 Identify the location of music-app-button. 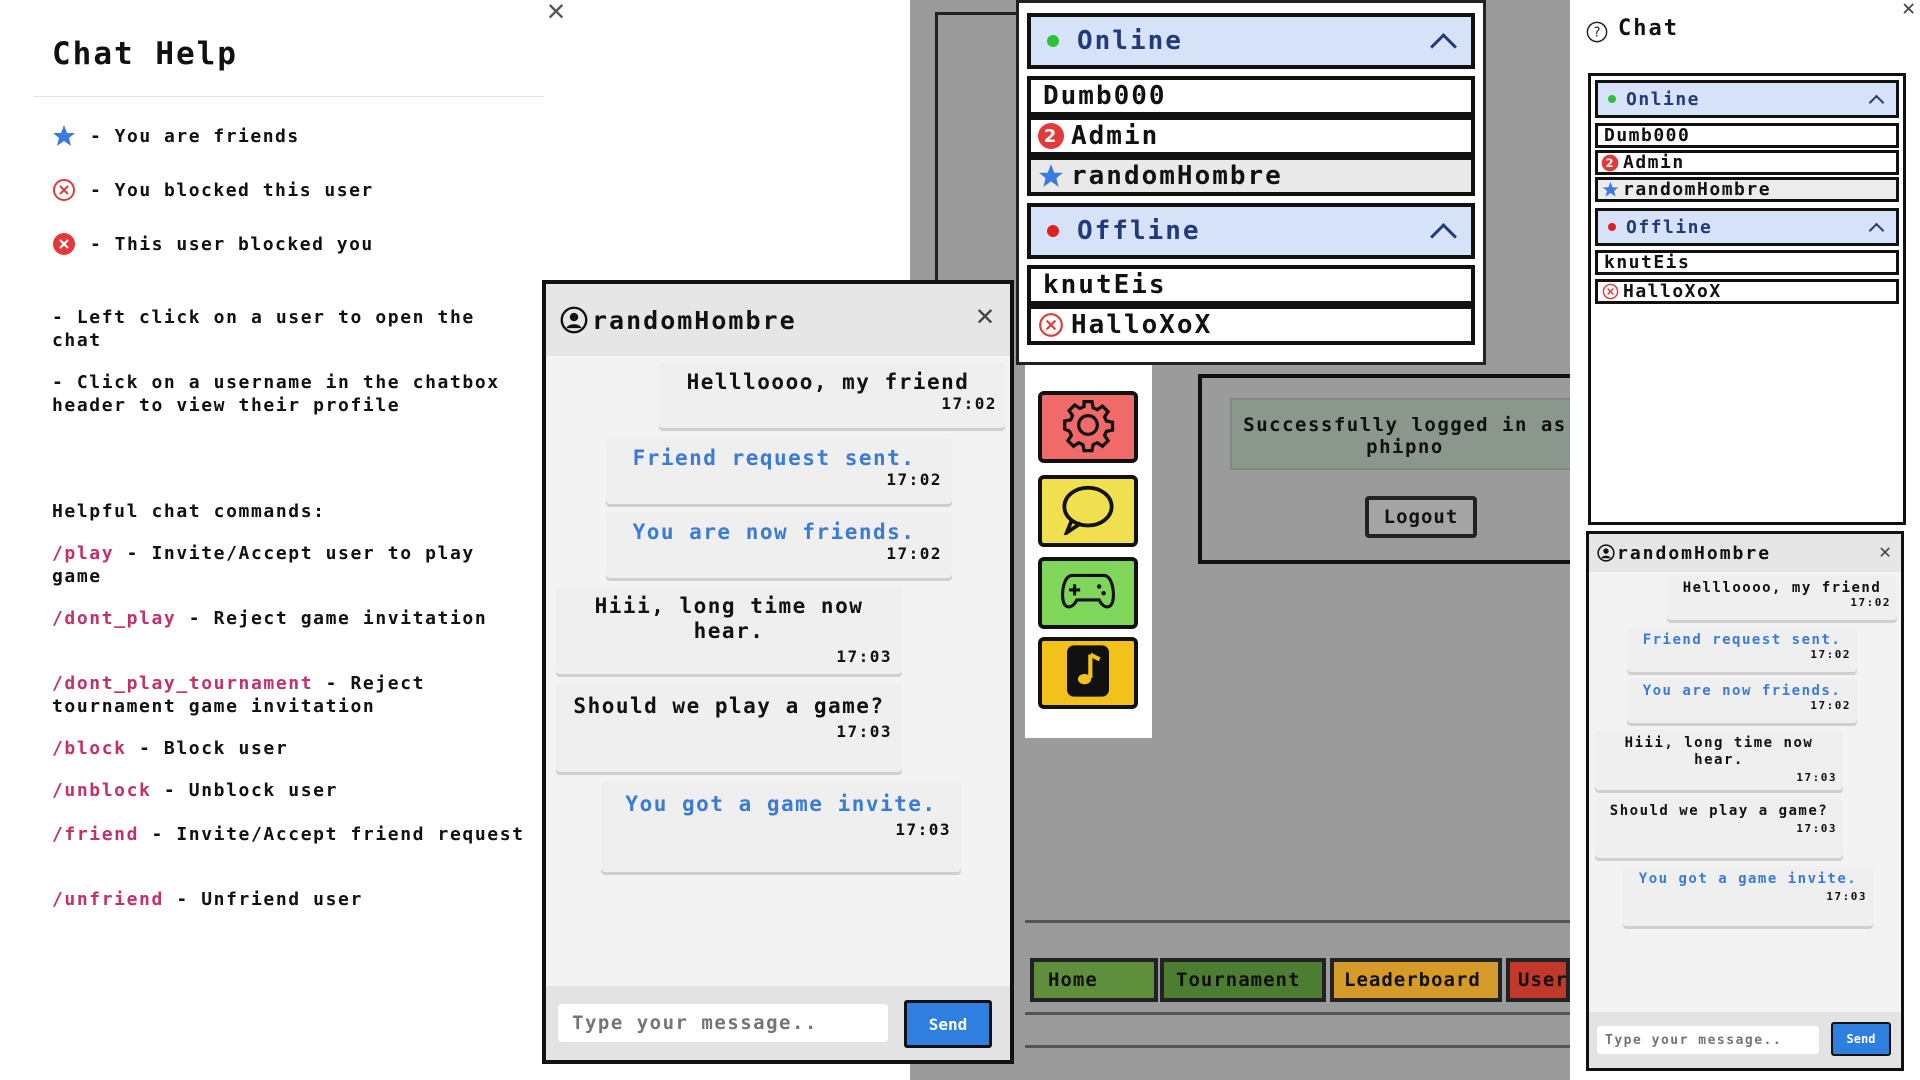
(1088, 673).